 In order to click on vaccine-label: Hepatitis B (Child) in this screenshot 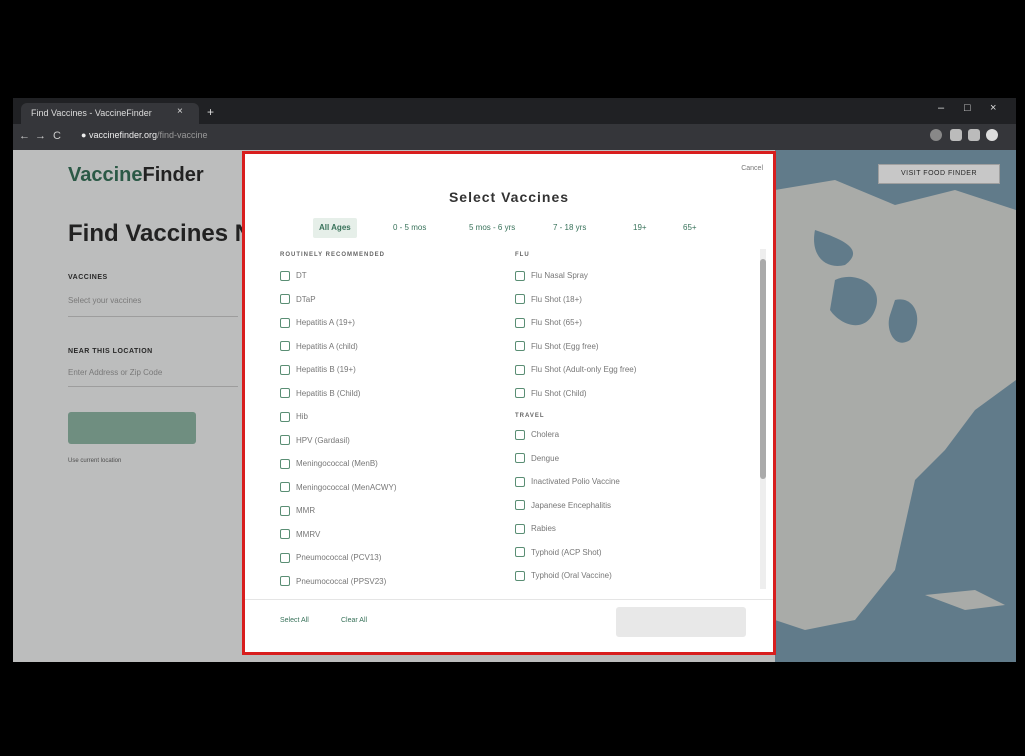, I will do `click(328, 393)`.